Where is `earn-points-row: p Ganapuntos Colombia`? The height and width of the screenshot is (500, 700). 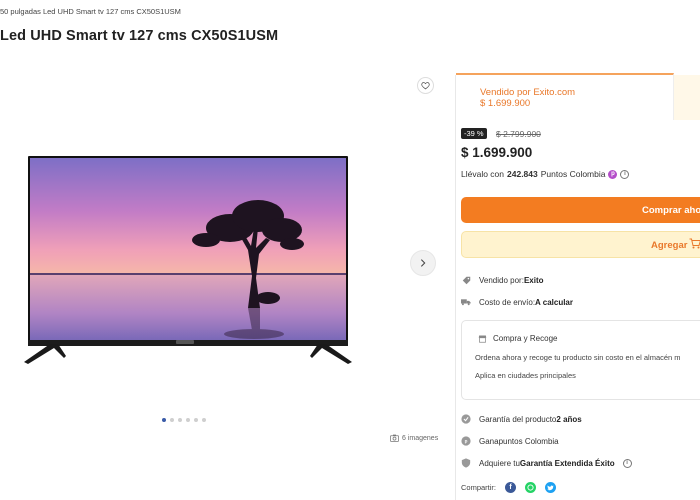
earn-points-row: p Ganapuntos Colombia is located at coordinates (510, 441).